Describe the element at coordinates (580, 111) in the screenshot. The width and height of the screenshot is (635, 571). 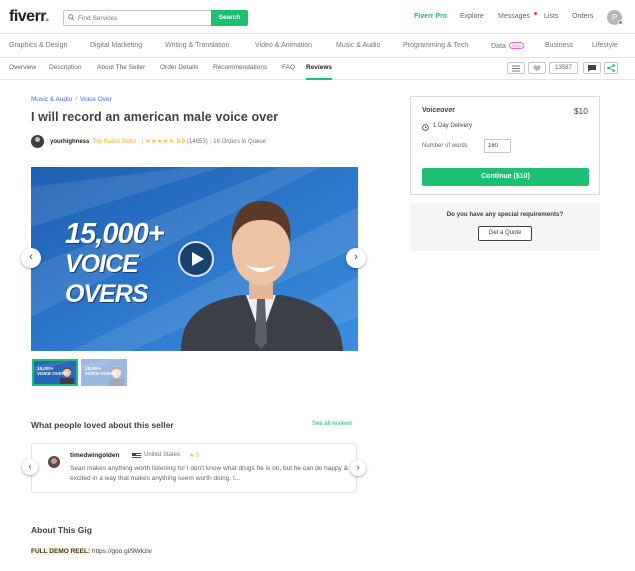
I see `package-price: $10` at that location.